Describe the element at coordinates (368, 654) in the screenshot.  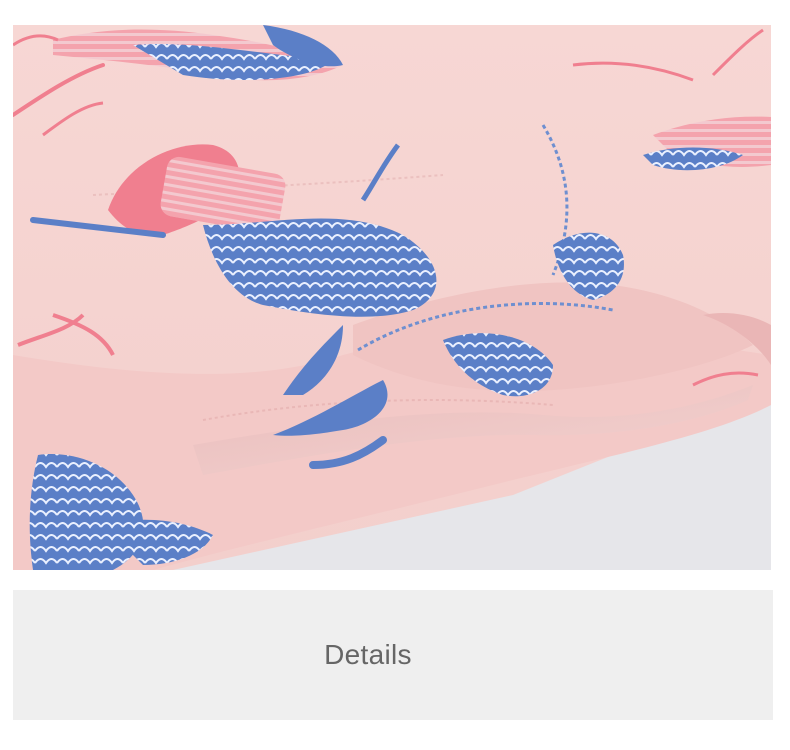
I see `details-caption: Details` at that location.